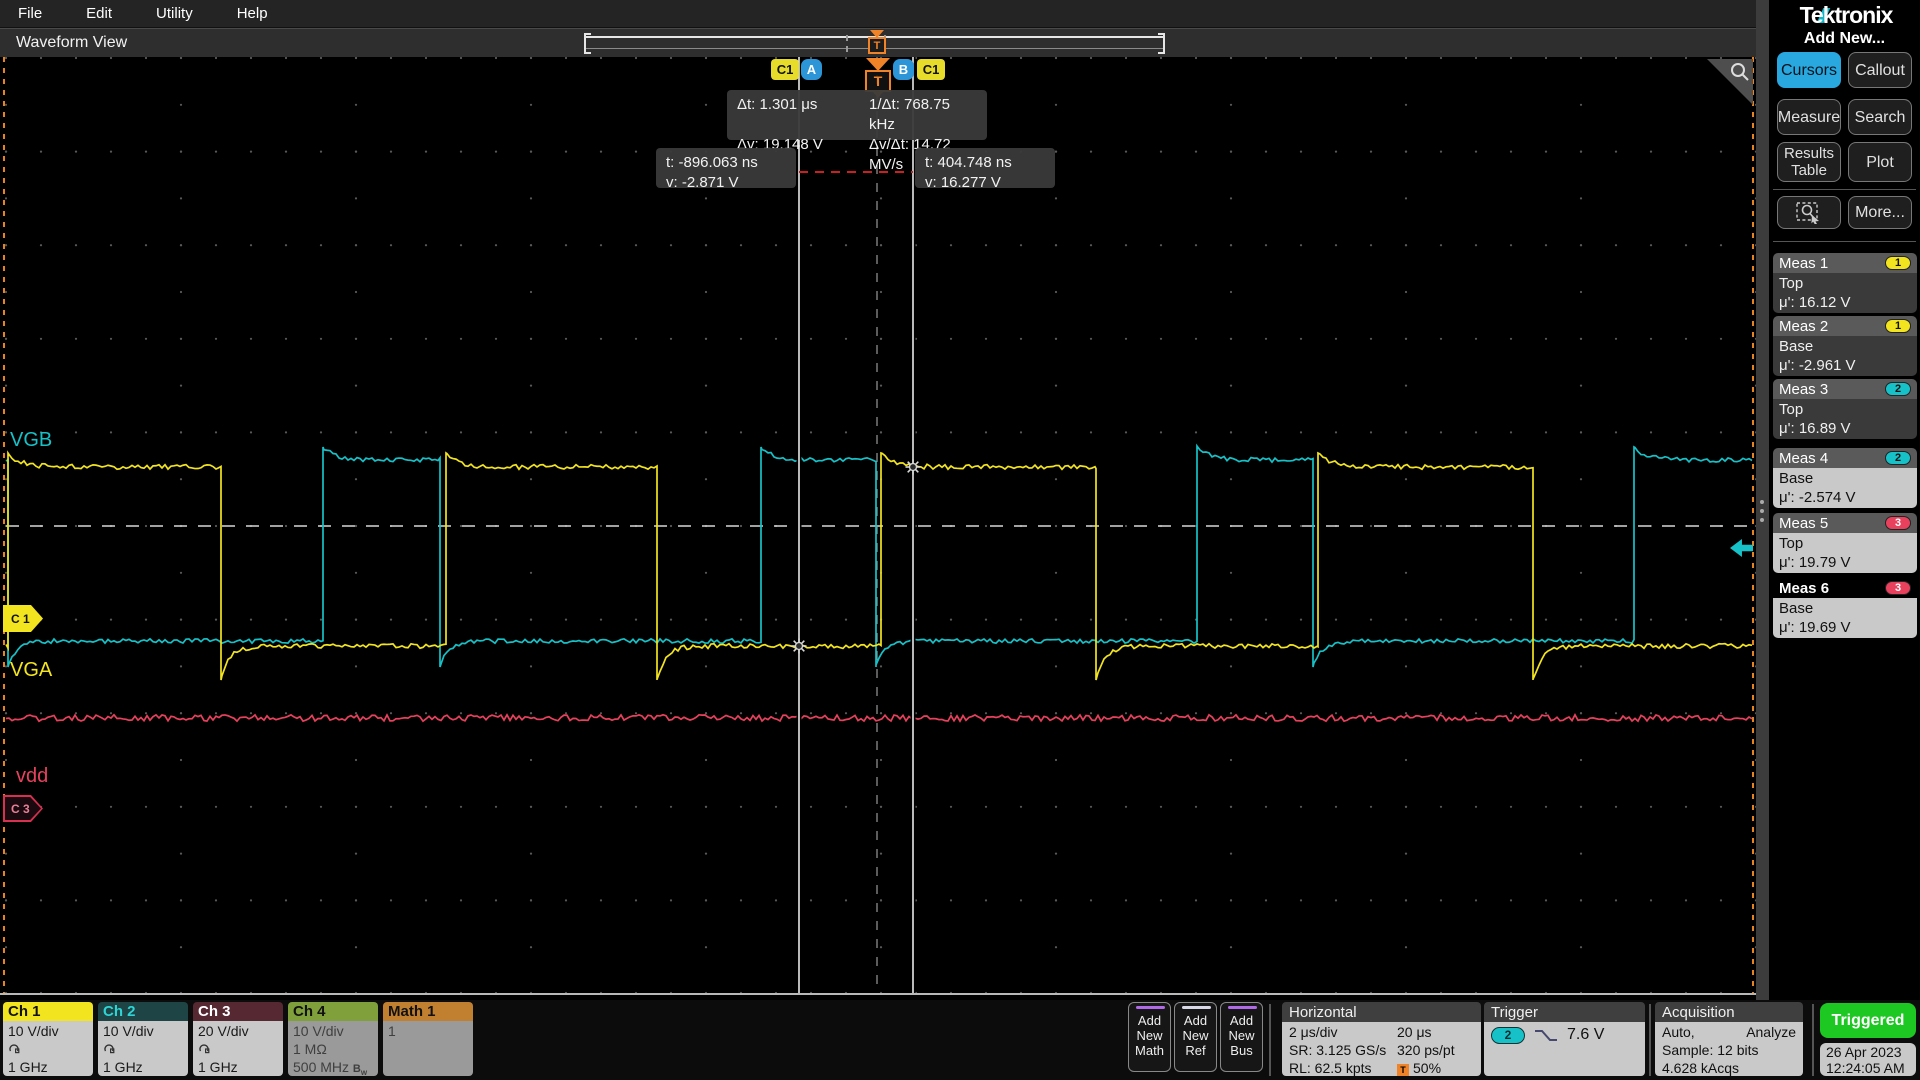 This screenshot has width=1920, height=1080. What do you see at coordinates (72, 42) in the screenshot?
I see `view-title: Waveform View` at bounding box center [72, 42].